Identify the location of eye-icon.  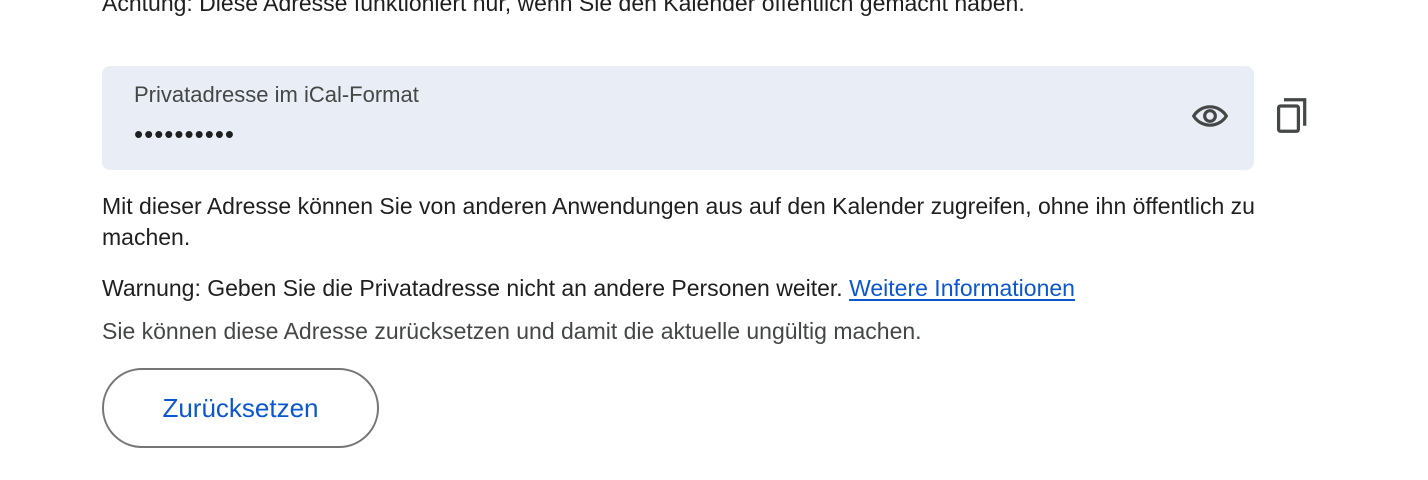
(1210, 118).